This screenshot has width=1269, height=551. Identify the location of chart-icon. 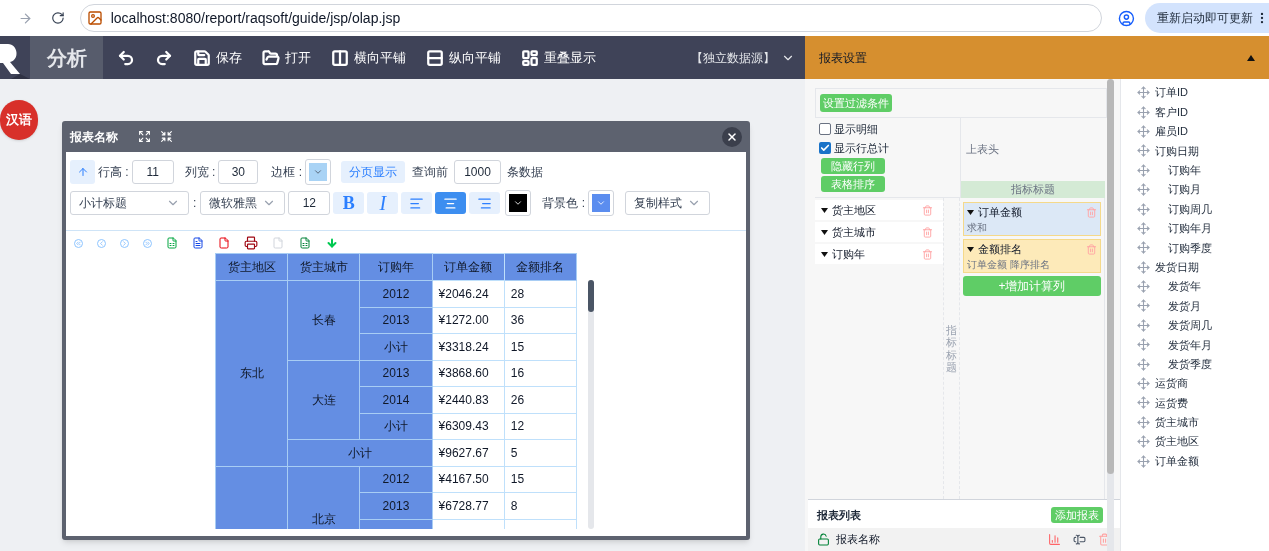
(1054, 539).